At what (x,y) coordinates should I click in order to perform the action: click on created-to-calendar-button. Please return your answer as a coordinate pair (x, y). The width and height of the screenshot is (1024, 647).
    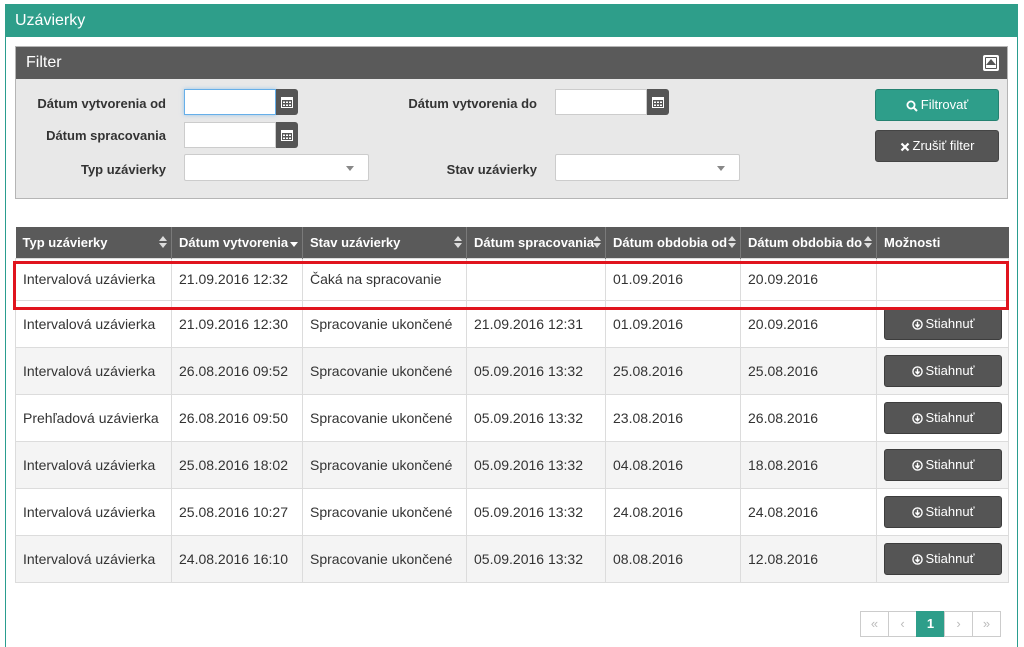
    Looking at the image, I should click on (658, 102).